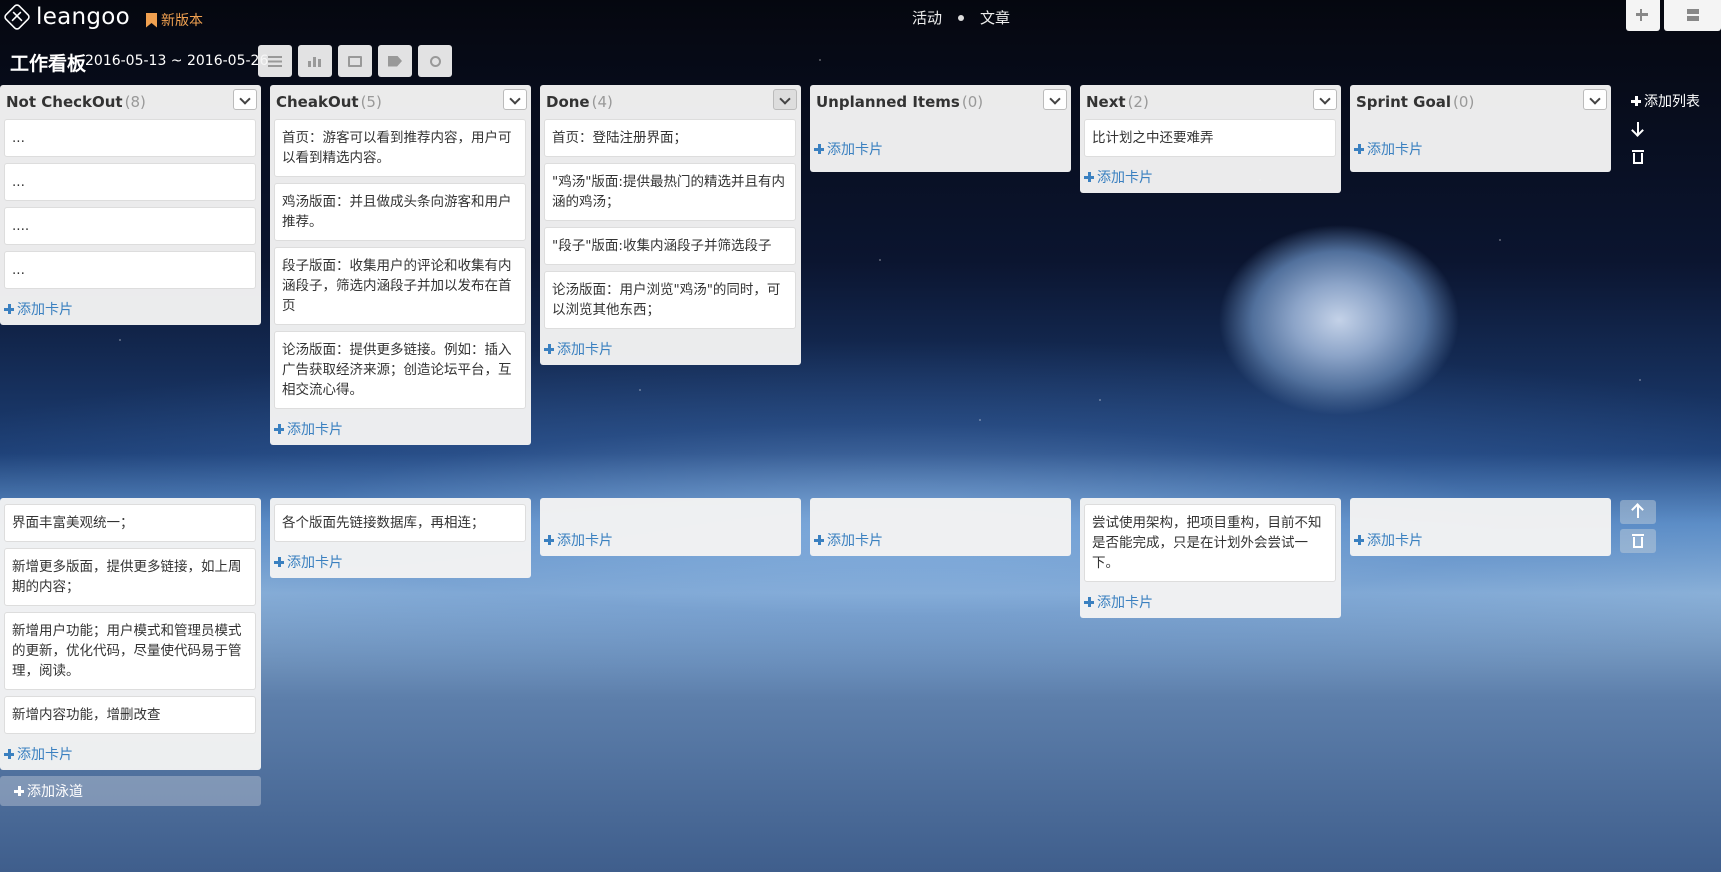  What do you see at coordinates (130, 523) in the screenshot?
I see `card: 界面丰富美观统一；` at bounding box center [130, 523].